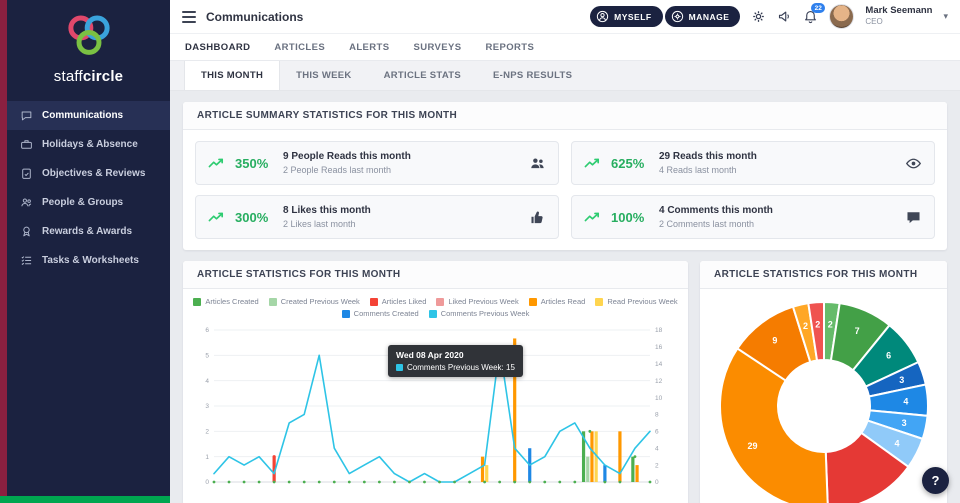  I want to click on eye-icon, so click(913, 163).